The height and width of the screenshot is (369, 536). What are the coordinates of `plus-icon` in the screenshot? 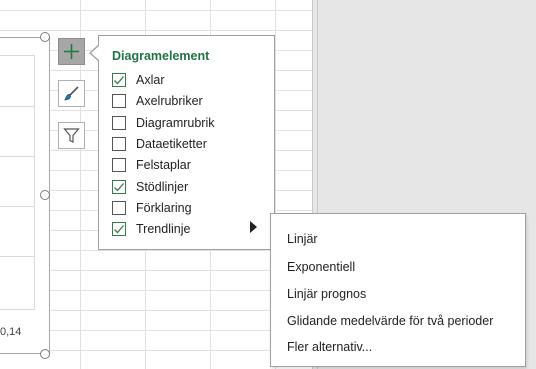 It's located at (71, 51).